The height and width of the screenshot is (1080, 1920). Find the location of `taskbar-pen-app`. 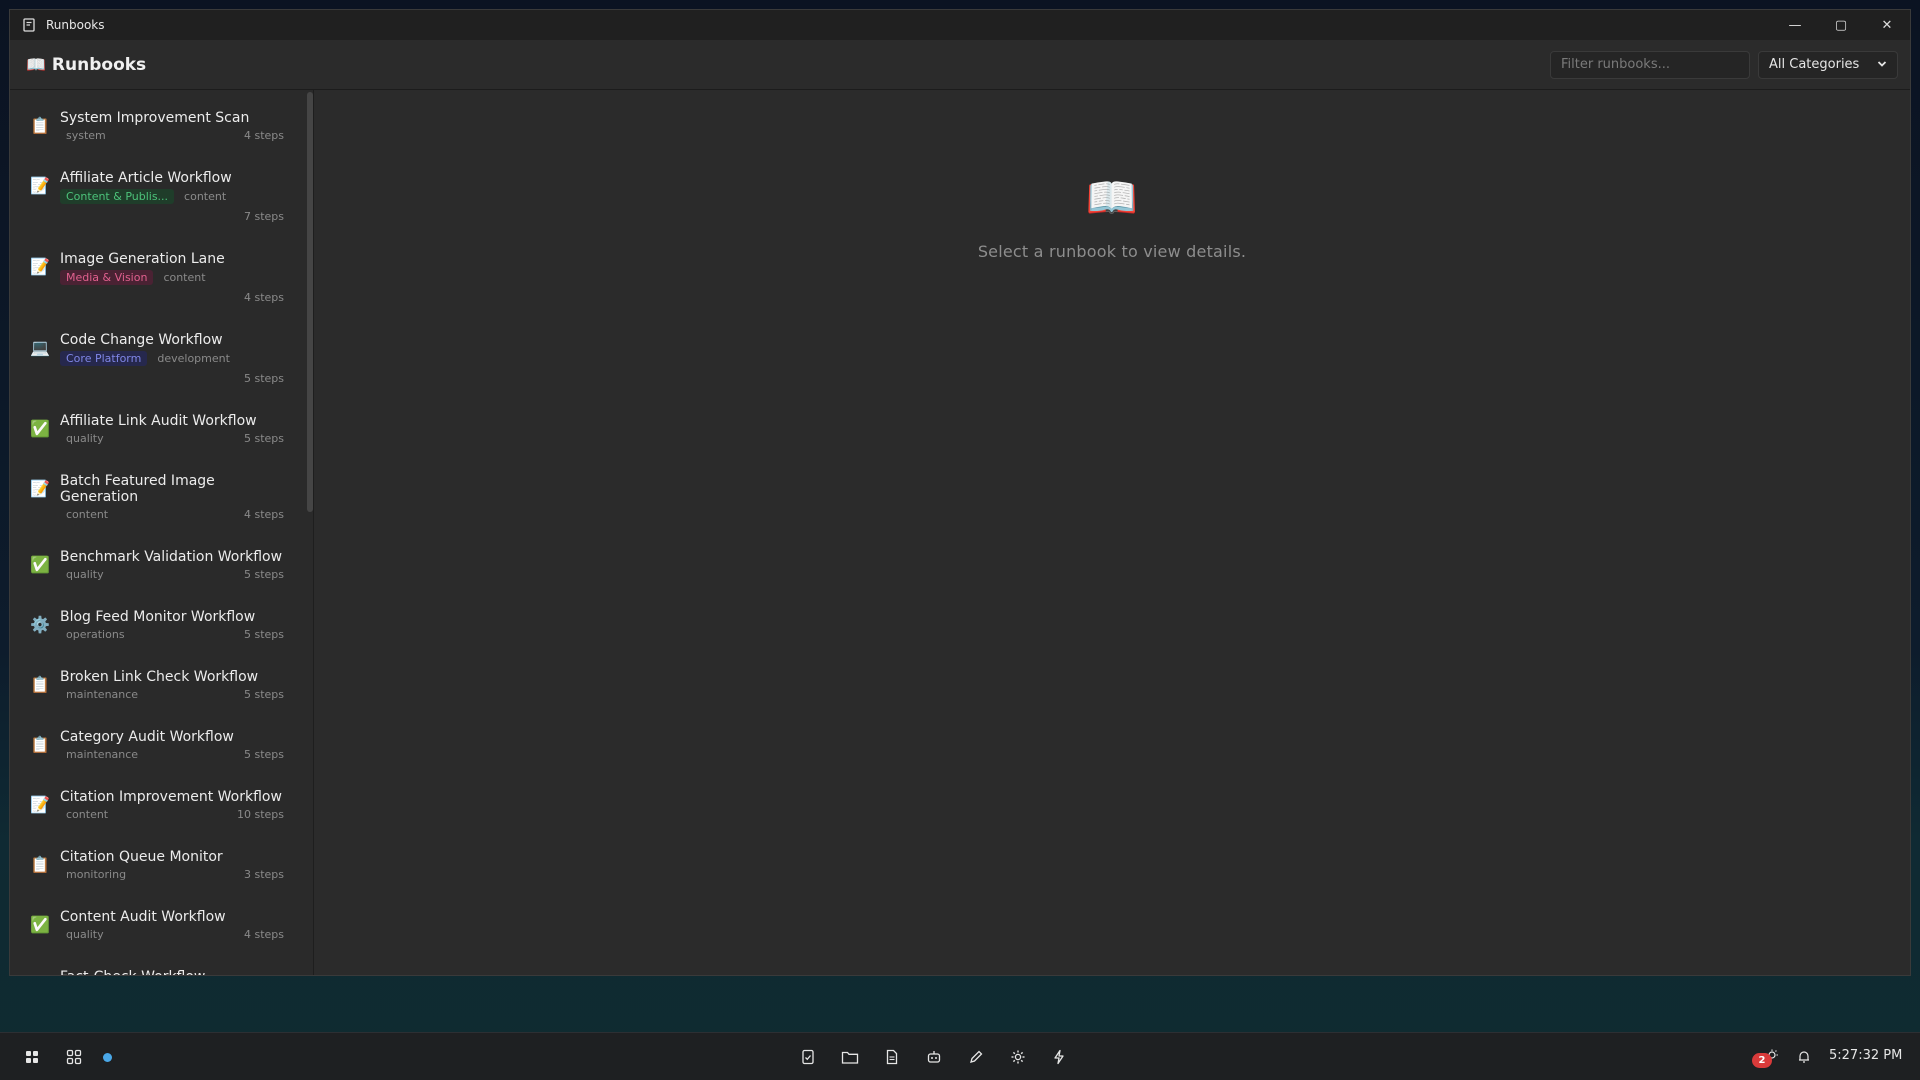

taskbar-pen-app is located at coordinates (976, 1057).